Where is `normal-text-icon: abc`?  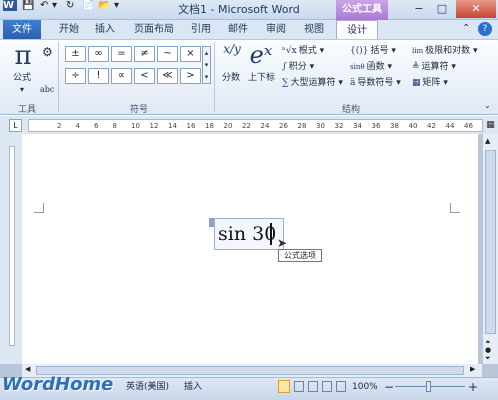
normal-text-icon: abc is located at coordinates (47, 90).